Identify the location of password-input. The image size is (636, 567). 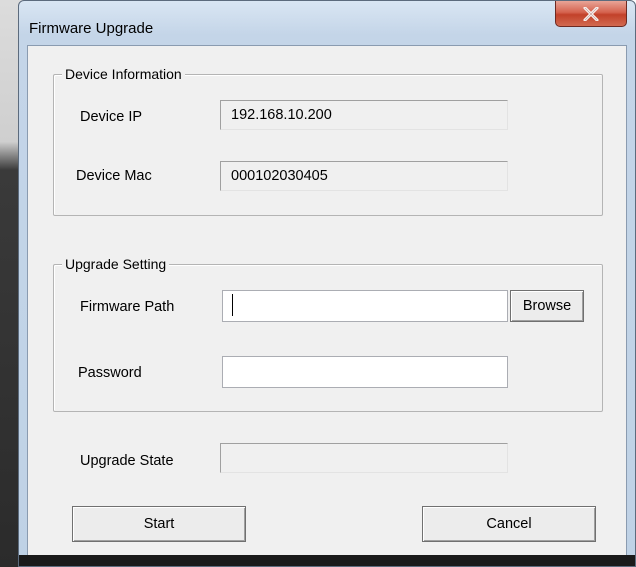
(365, 372).